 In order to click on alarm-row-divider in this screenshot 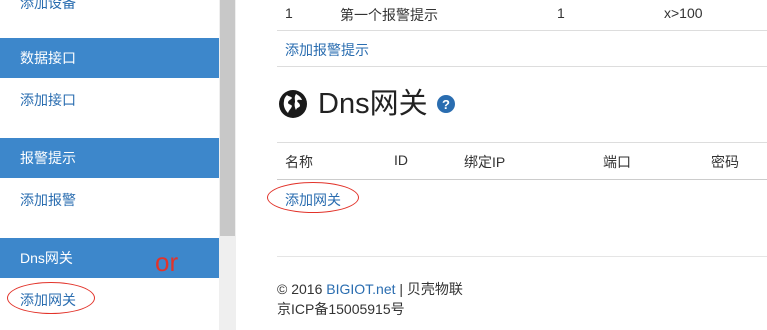, I will do `click(522, 30)`.